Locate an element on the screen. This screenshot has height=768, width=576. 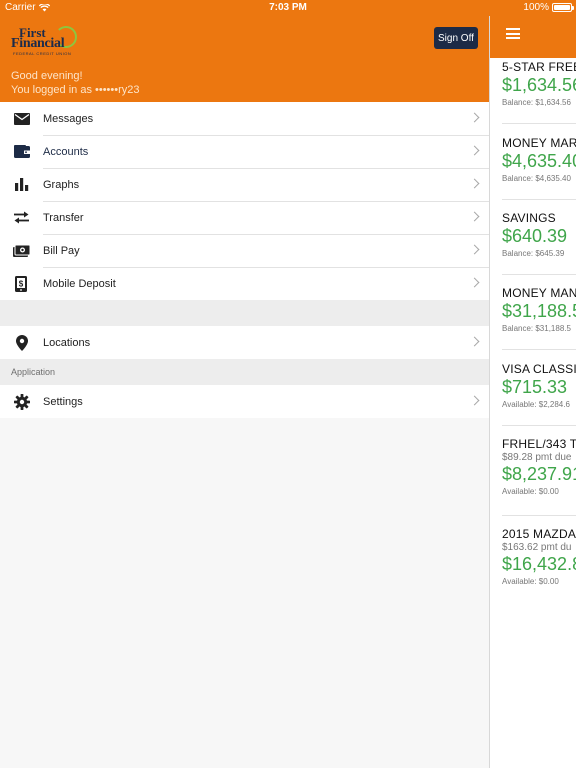
status-bar: Carrier 7:03 PM 100% is located at coordinates (288, 8).